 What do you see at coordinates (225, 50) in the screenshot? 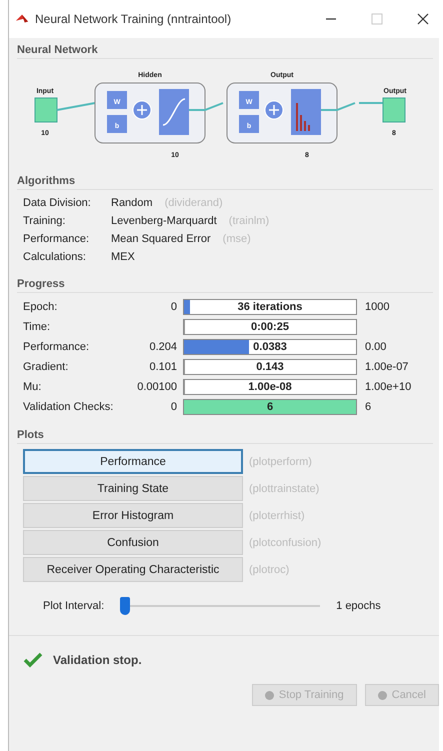
I see `section-title: Neural Network` at bounding box center [225, 50].